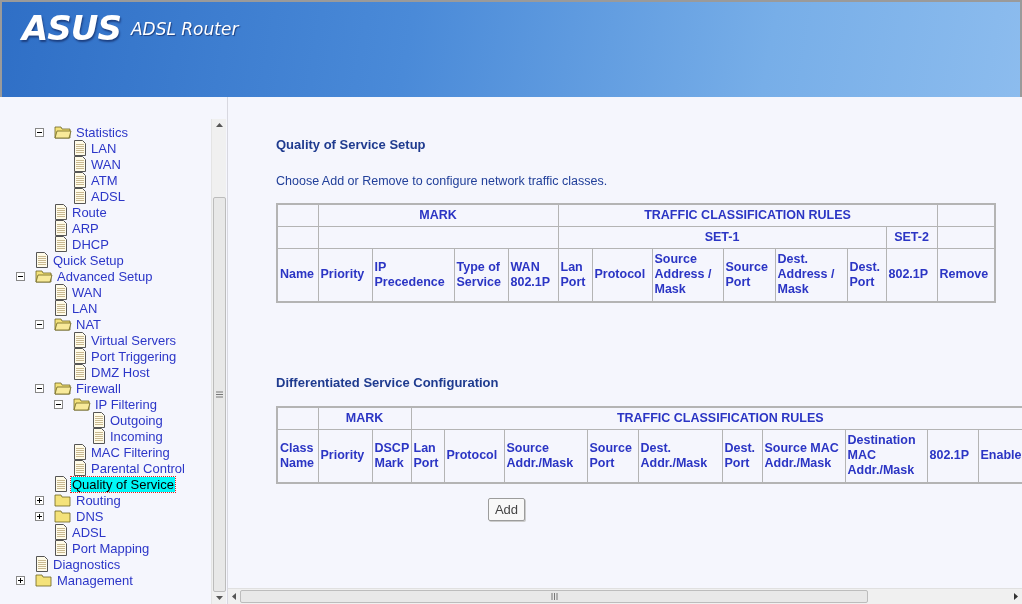 This screenshot has width=1022, height=604. Describe the element at coordinates (911, 236) in the screenshot. I see `column-group-header: SET-2` at that location.